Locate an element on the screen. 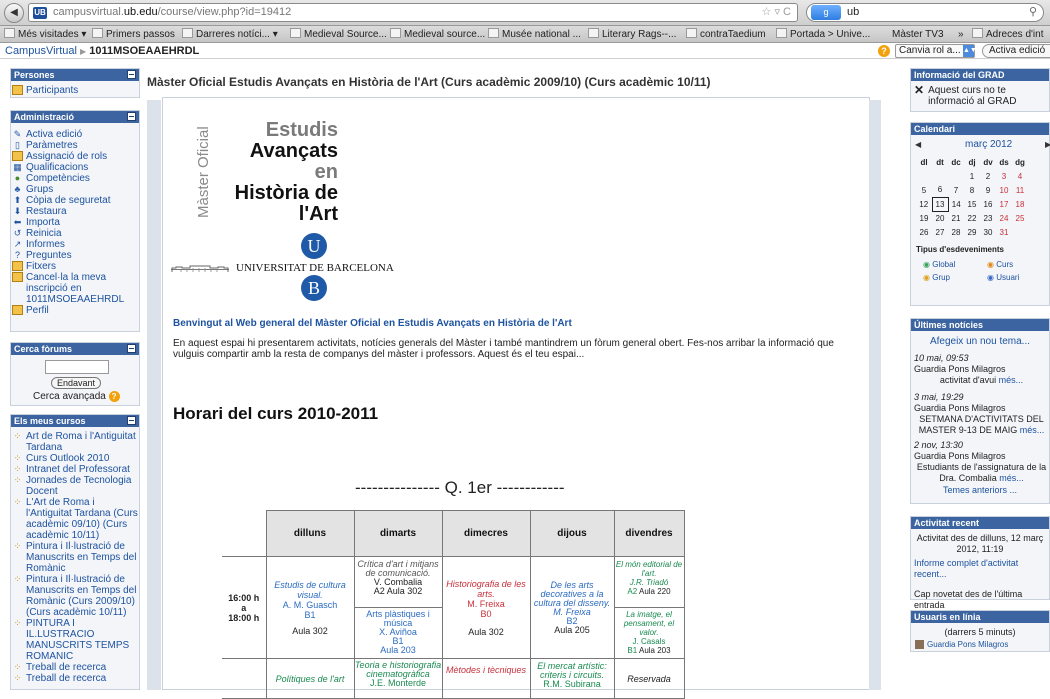  bookmark-item: Màster TV3 is located at coordinates (918, 34).